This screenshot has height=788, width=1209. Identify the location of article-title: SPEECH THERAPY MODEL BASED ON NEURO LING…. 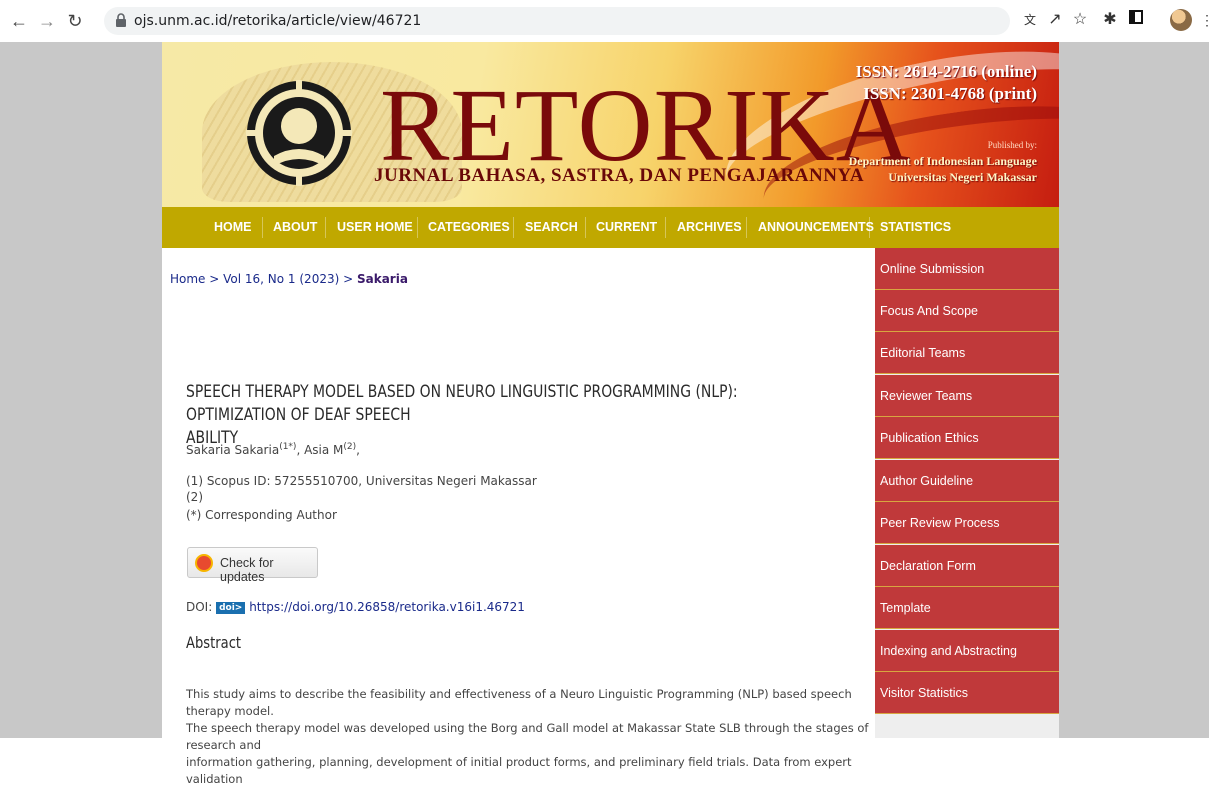
(462, 415).